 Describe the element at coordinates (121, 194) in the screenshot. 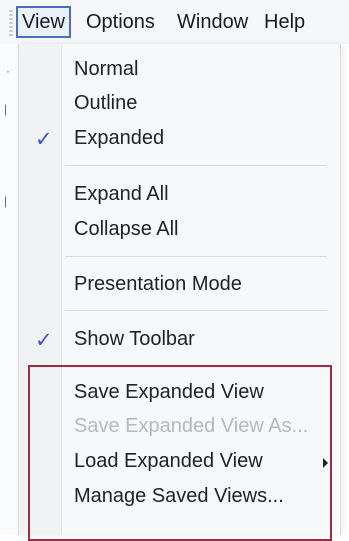

I see `menu-item-label: Expand All` at that location.